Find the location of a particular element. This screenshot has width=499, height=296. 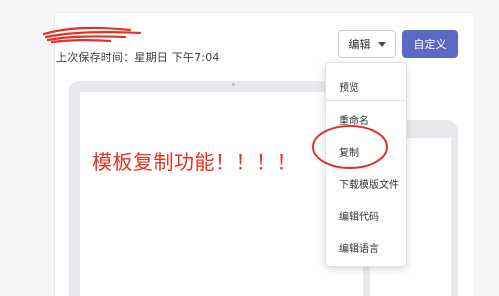

menu-item-download-theme-file: 下载模版文件 is located at coordinates (369, 183).